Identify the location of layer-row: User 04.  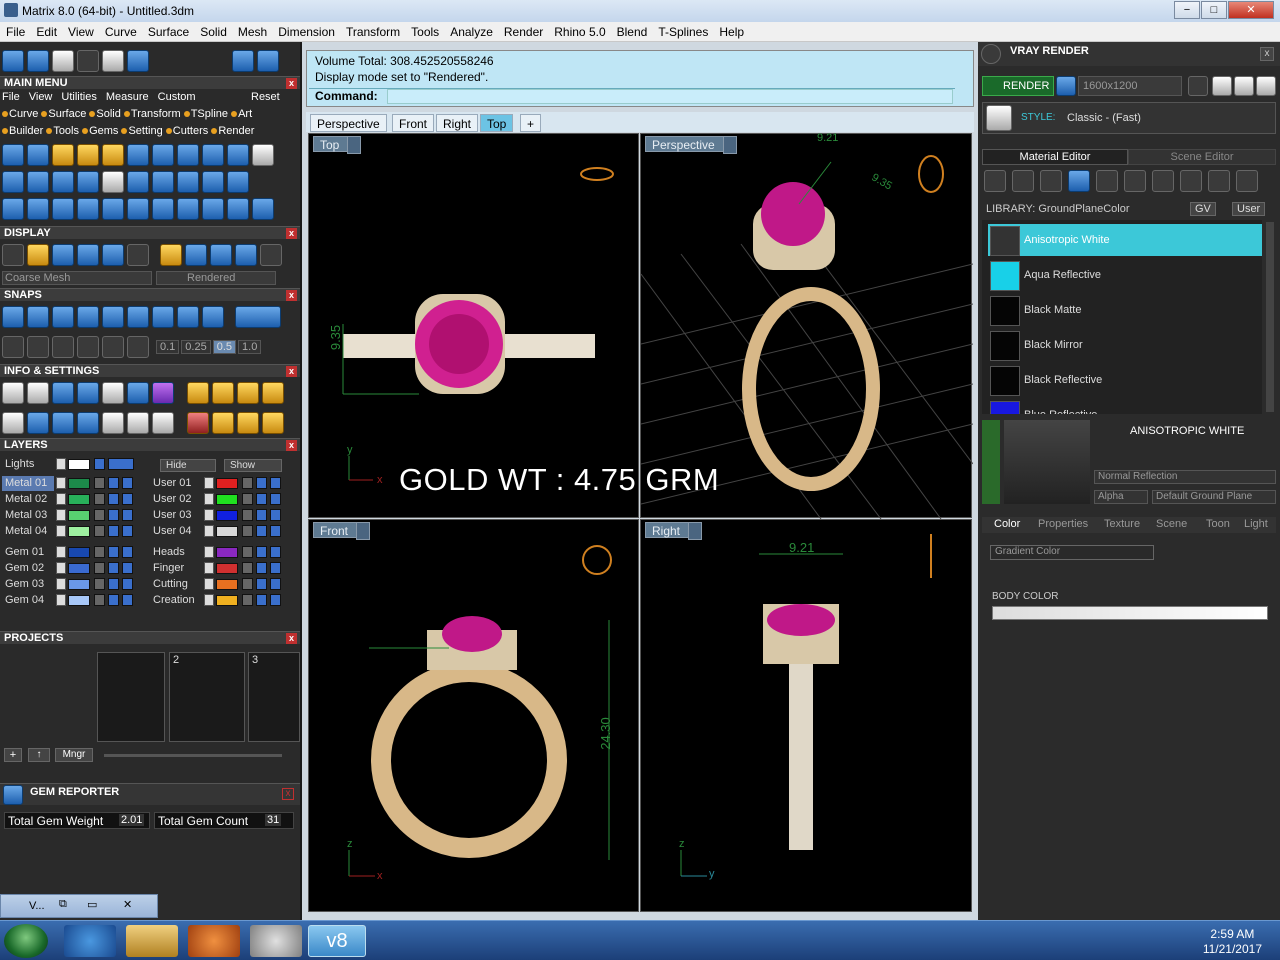
(220, 531).